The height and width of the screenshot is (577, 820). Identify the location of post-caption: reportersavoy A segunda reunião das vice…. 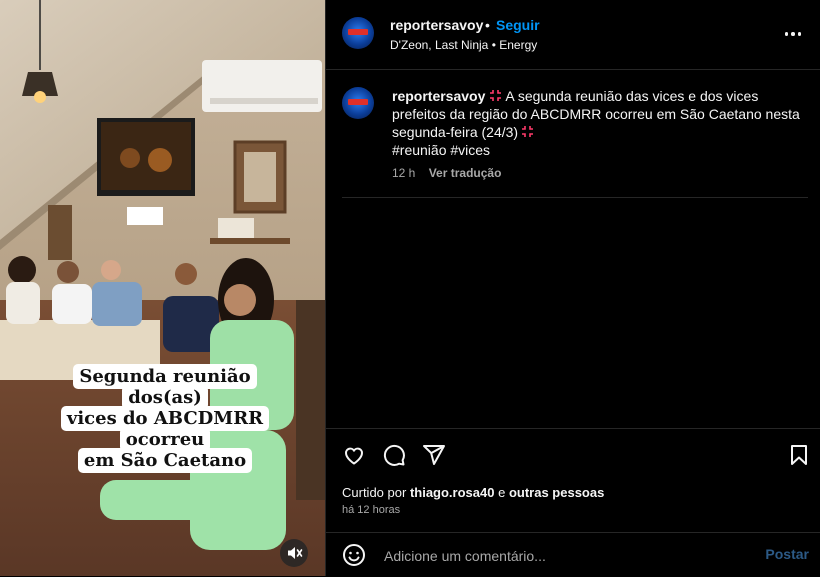
(598, 123).